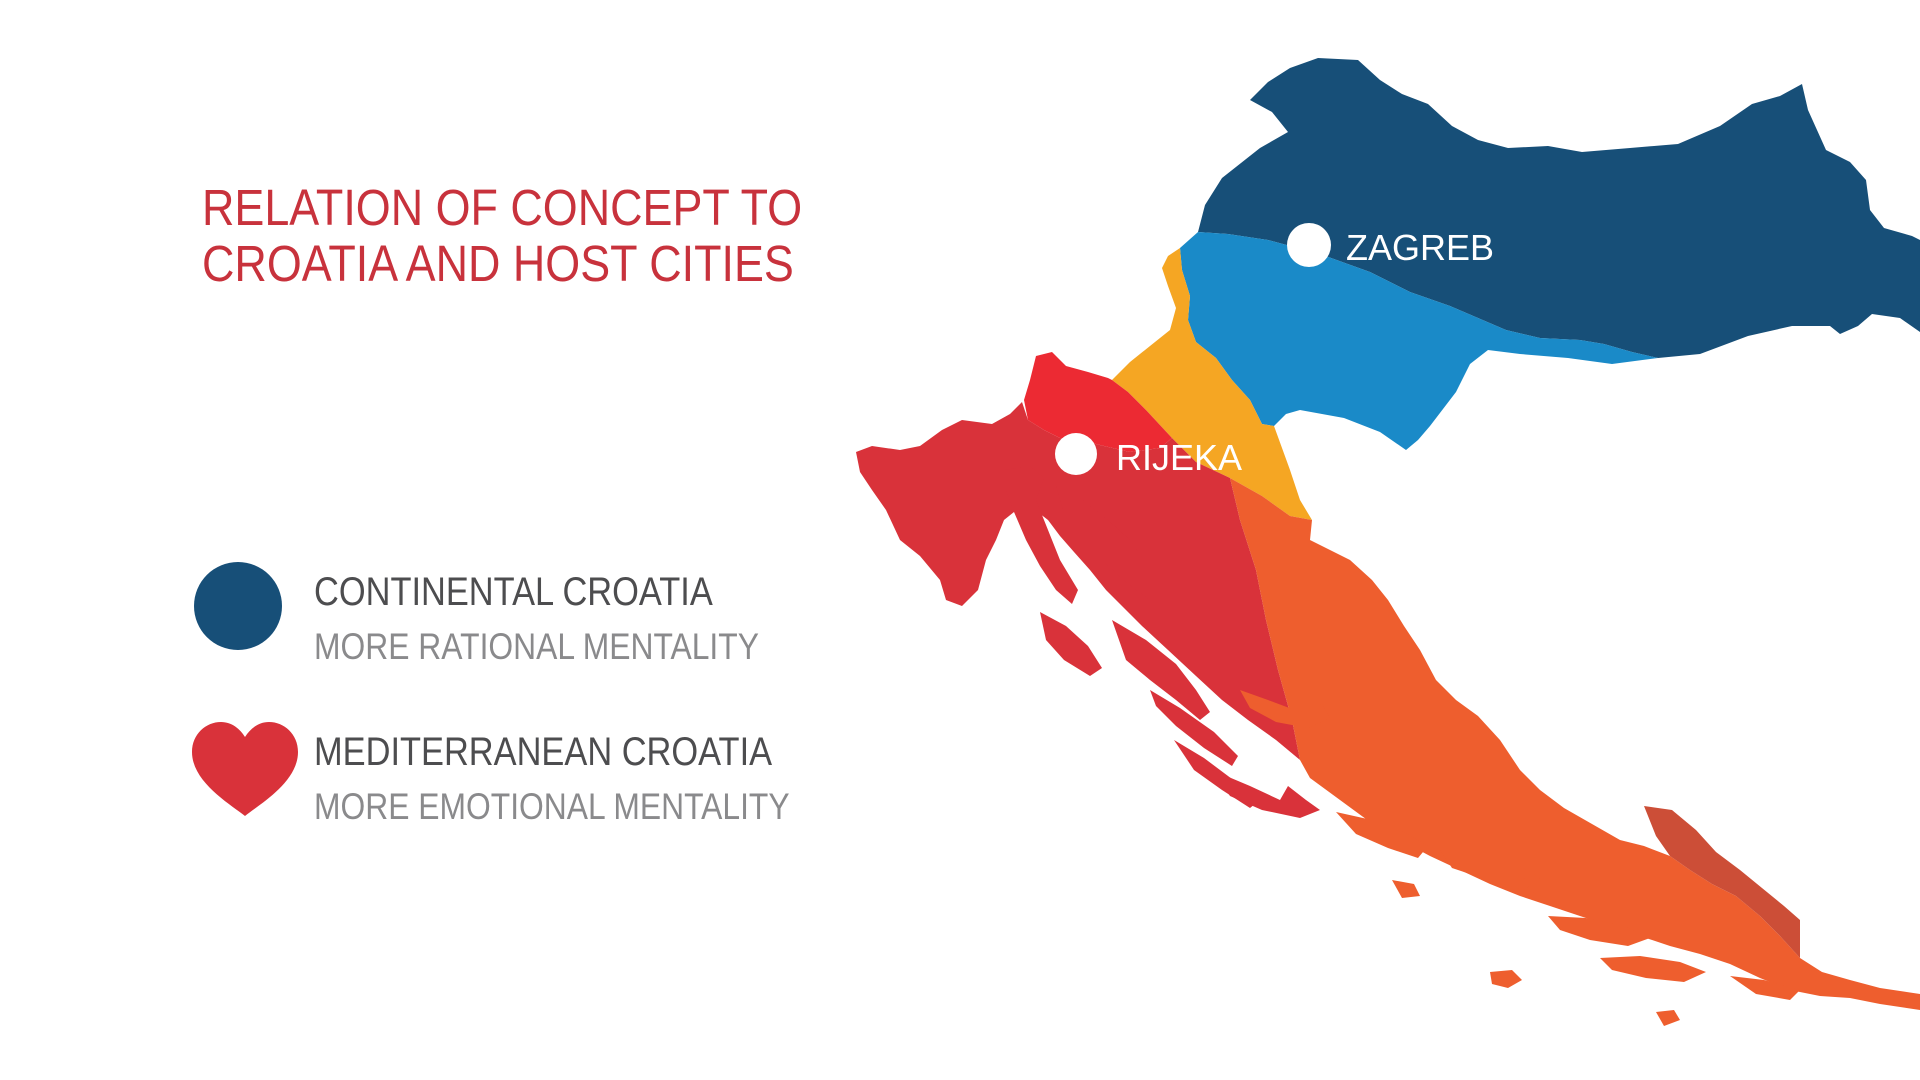 Image resolution: width=1920 pixels, height=1080 pixels. I want to click on city-marker-zagreb: ZAGREB, so click(1390, 245).